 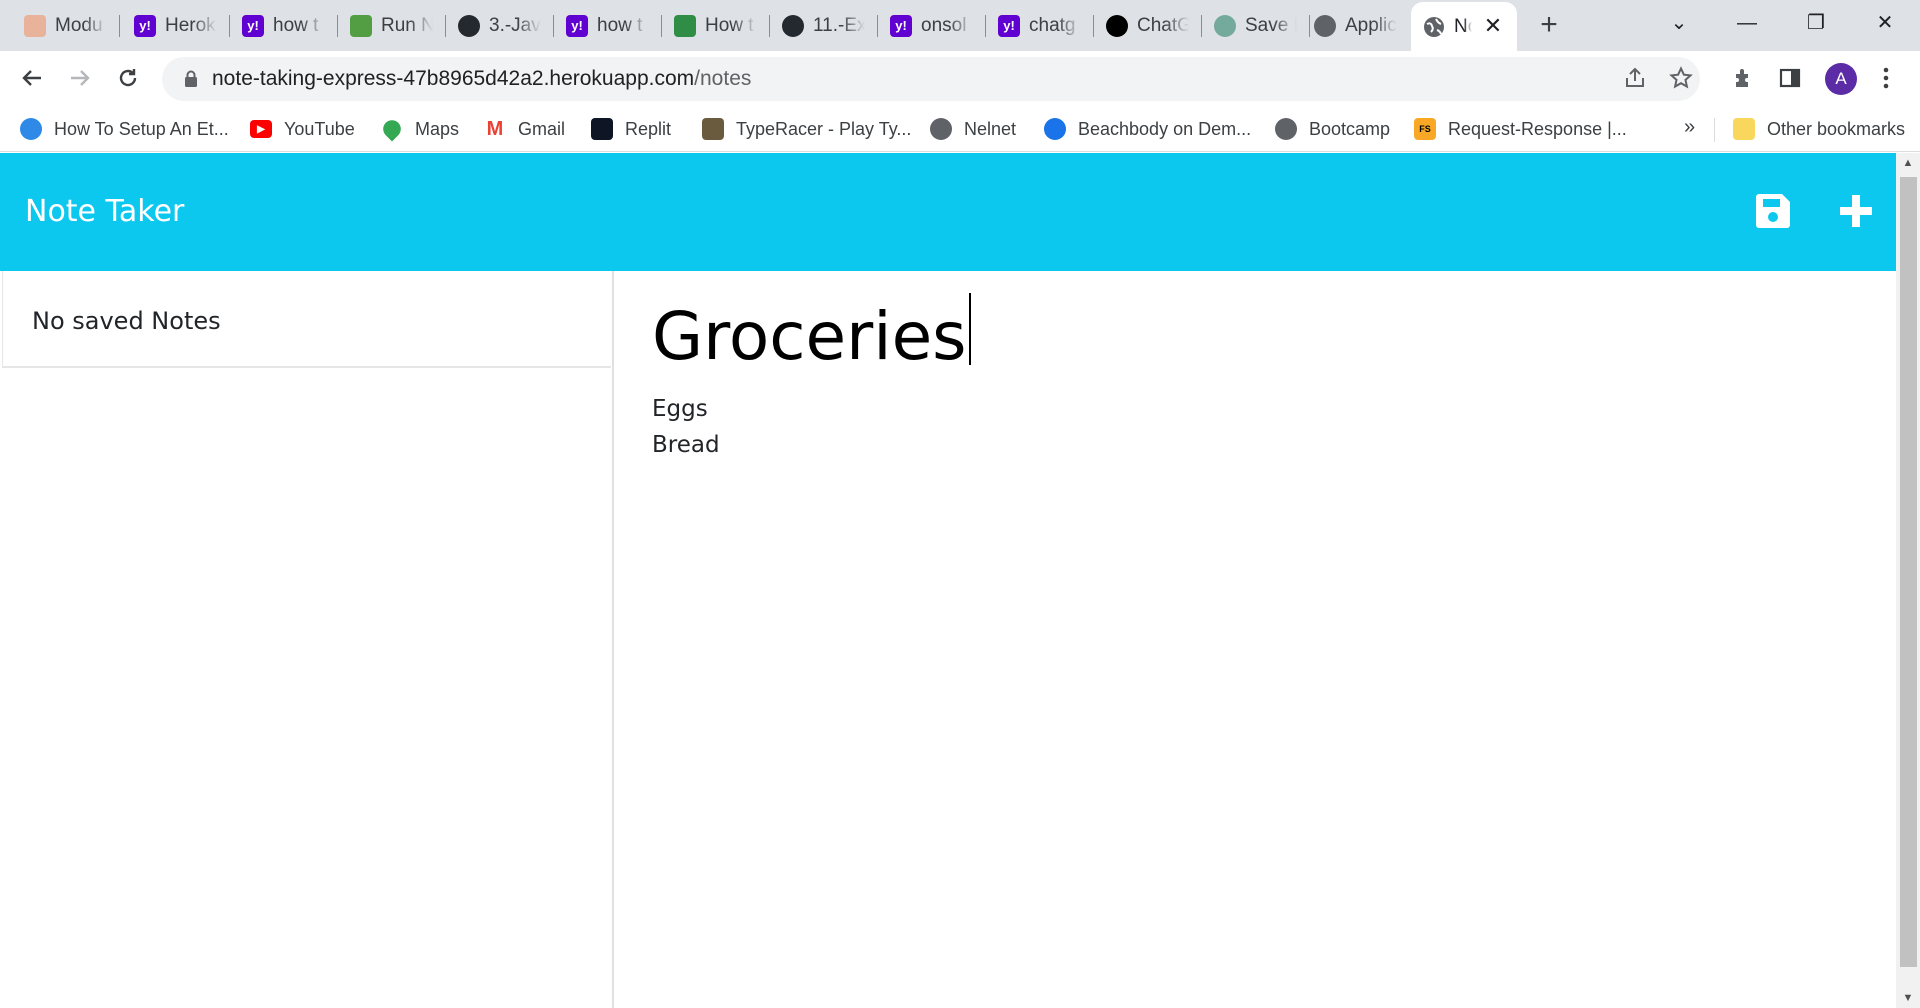 What do you see at coordinates (261, 129) in the screenshot?
I see `youtube-icon: ▶` at bounding box center [261, 129].